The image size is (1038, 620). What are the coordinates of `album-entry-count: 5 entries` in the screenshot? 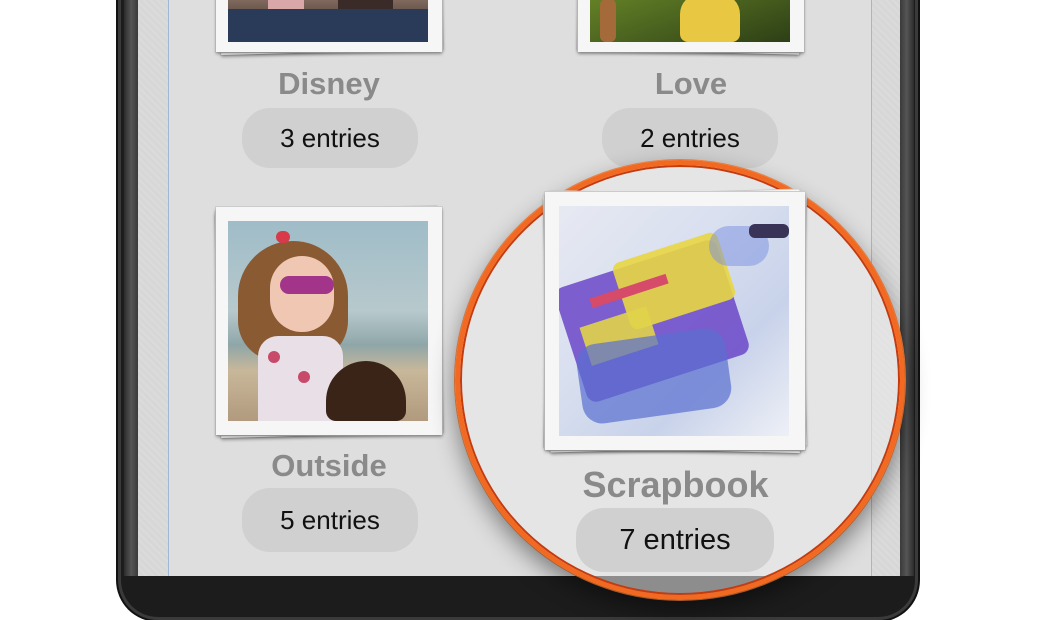 It's located at (330, 520).